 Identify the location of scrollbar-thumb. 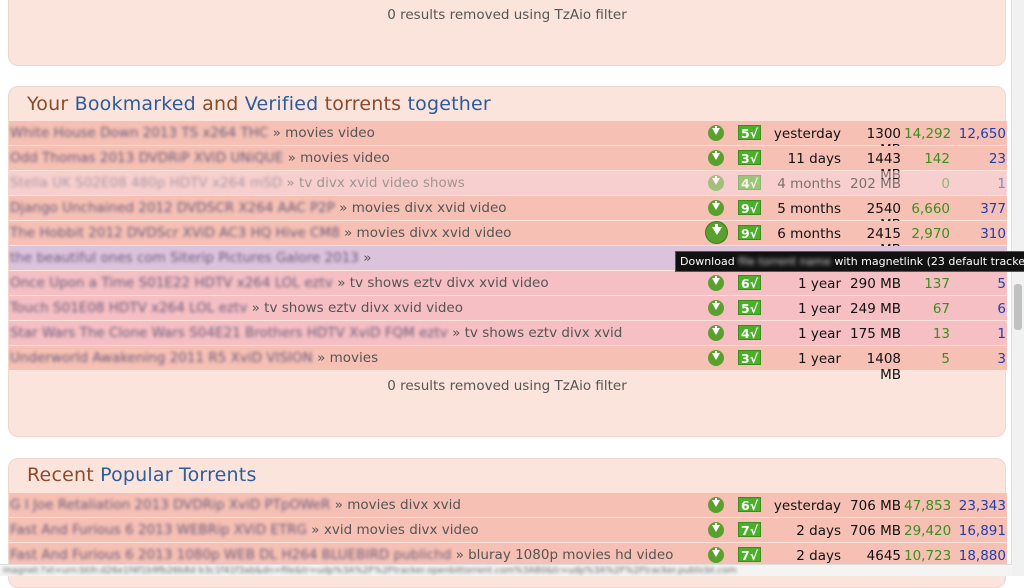
(1018, 307).